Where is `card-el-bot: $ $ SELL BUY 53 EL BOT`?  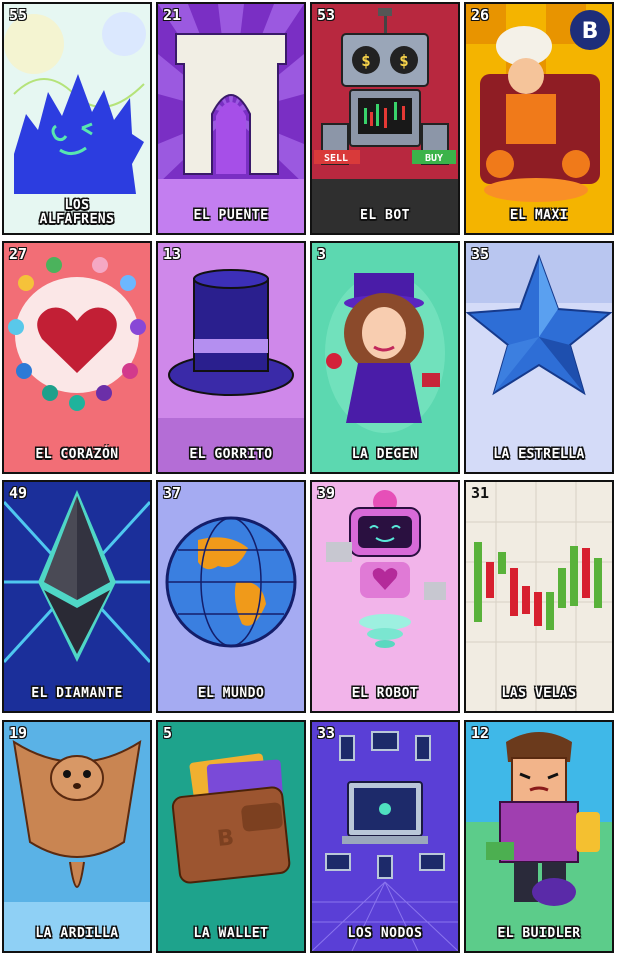 card-el-bot: $ $ SELL BUY 53 EL BOT is located at coordinates (385, 118).